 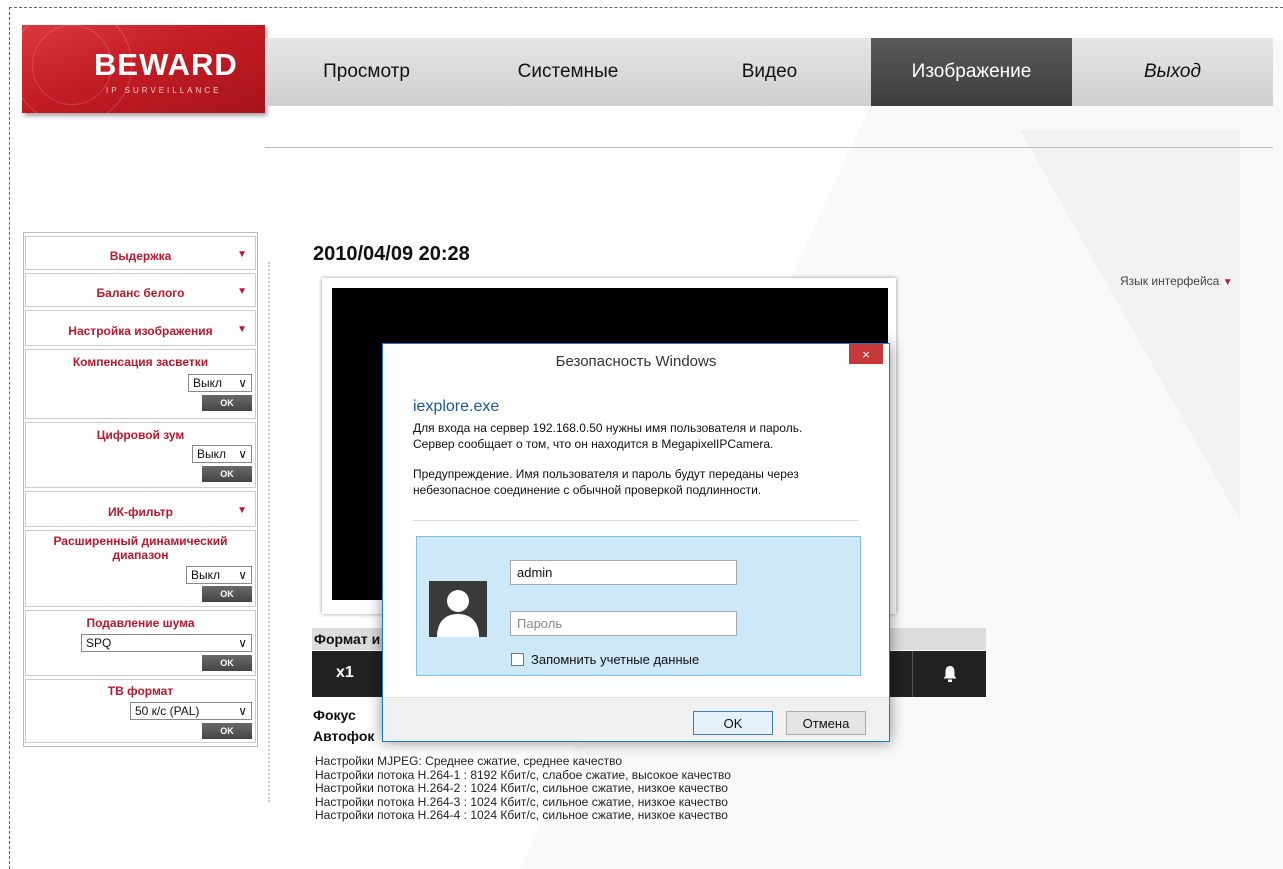 I want to click on autofocus-label: Автофок, so click(x=344, y=736).